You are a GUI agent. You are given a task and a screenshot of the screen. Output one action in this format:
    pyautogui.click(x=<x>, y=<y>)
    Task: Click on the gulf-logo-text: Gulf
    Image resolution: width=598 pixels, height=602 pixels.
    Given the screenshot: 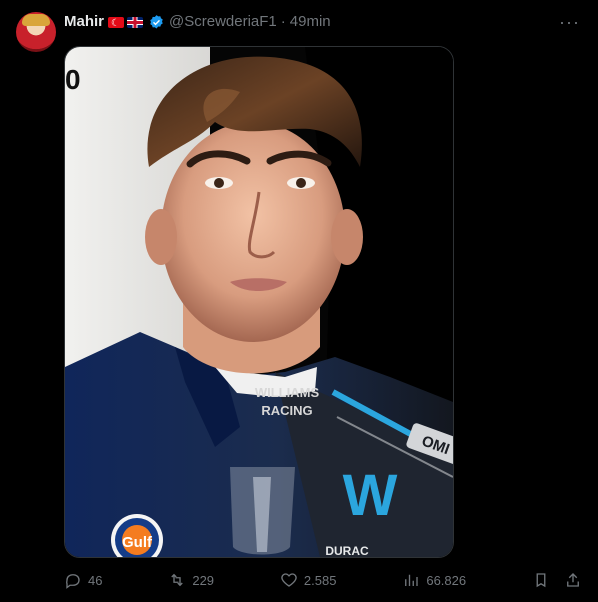 What is the action you would take?
    pyautogui.click(x=137, y=542)
    